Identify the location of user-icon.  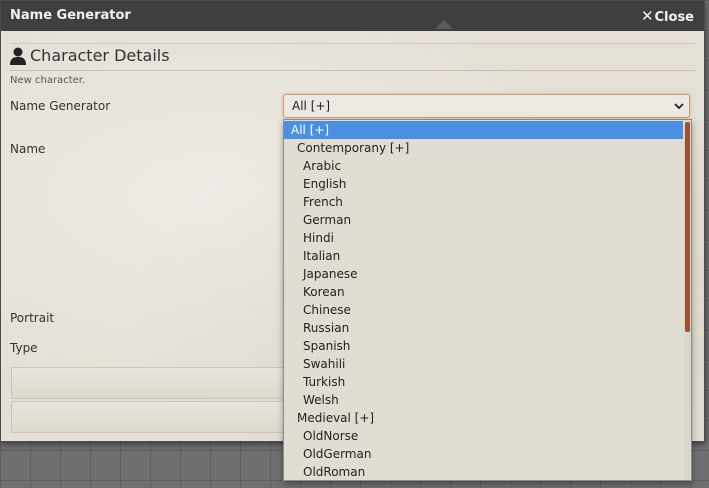
(18, 56).